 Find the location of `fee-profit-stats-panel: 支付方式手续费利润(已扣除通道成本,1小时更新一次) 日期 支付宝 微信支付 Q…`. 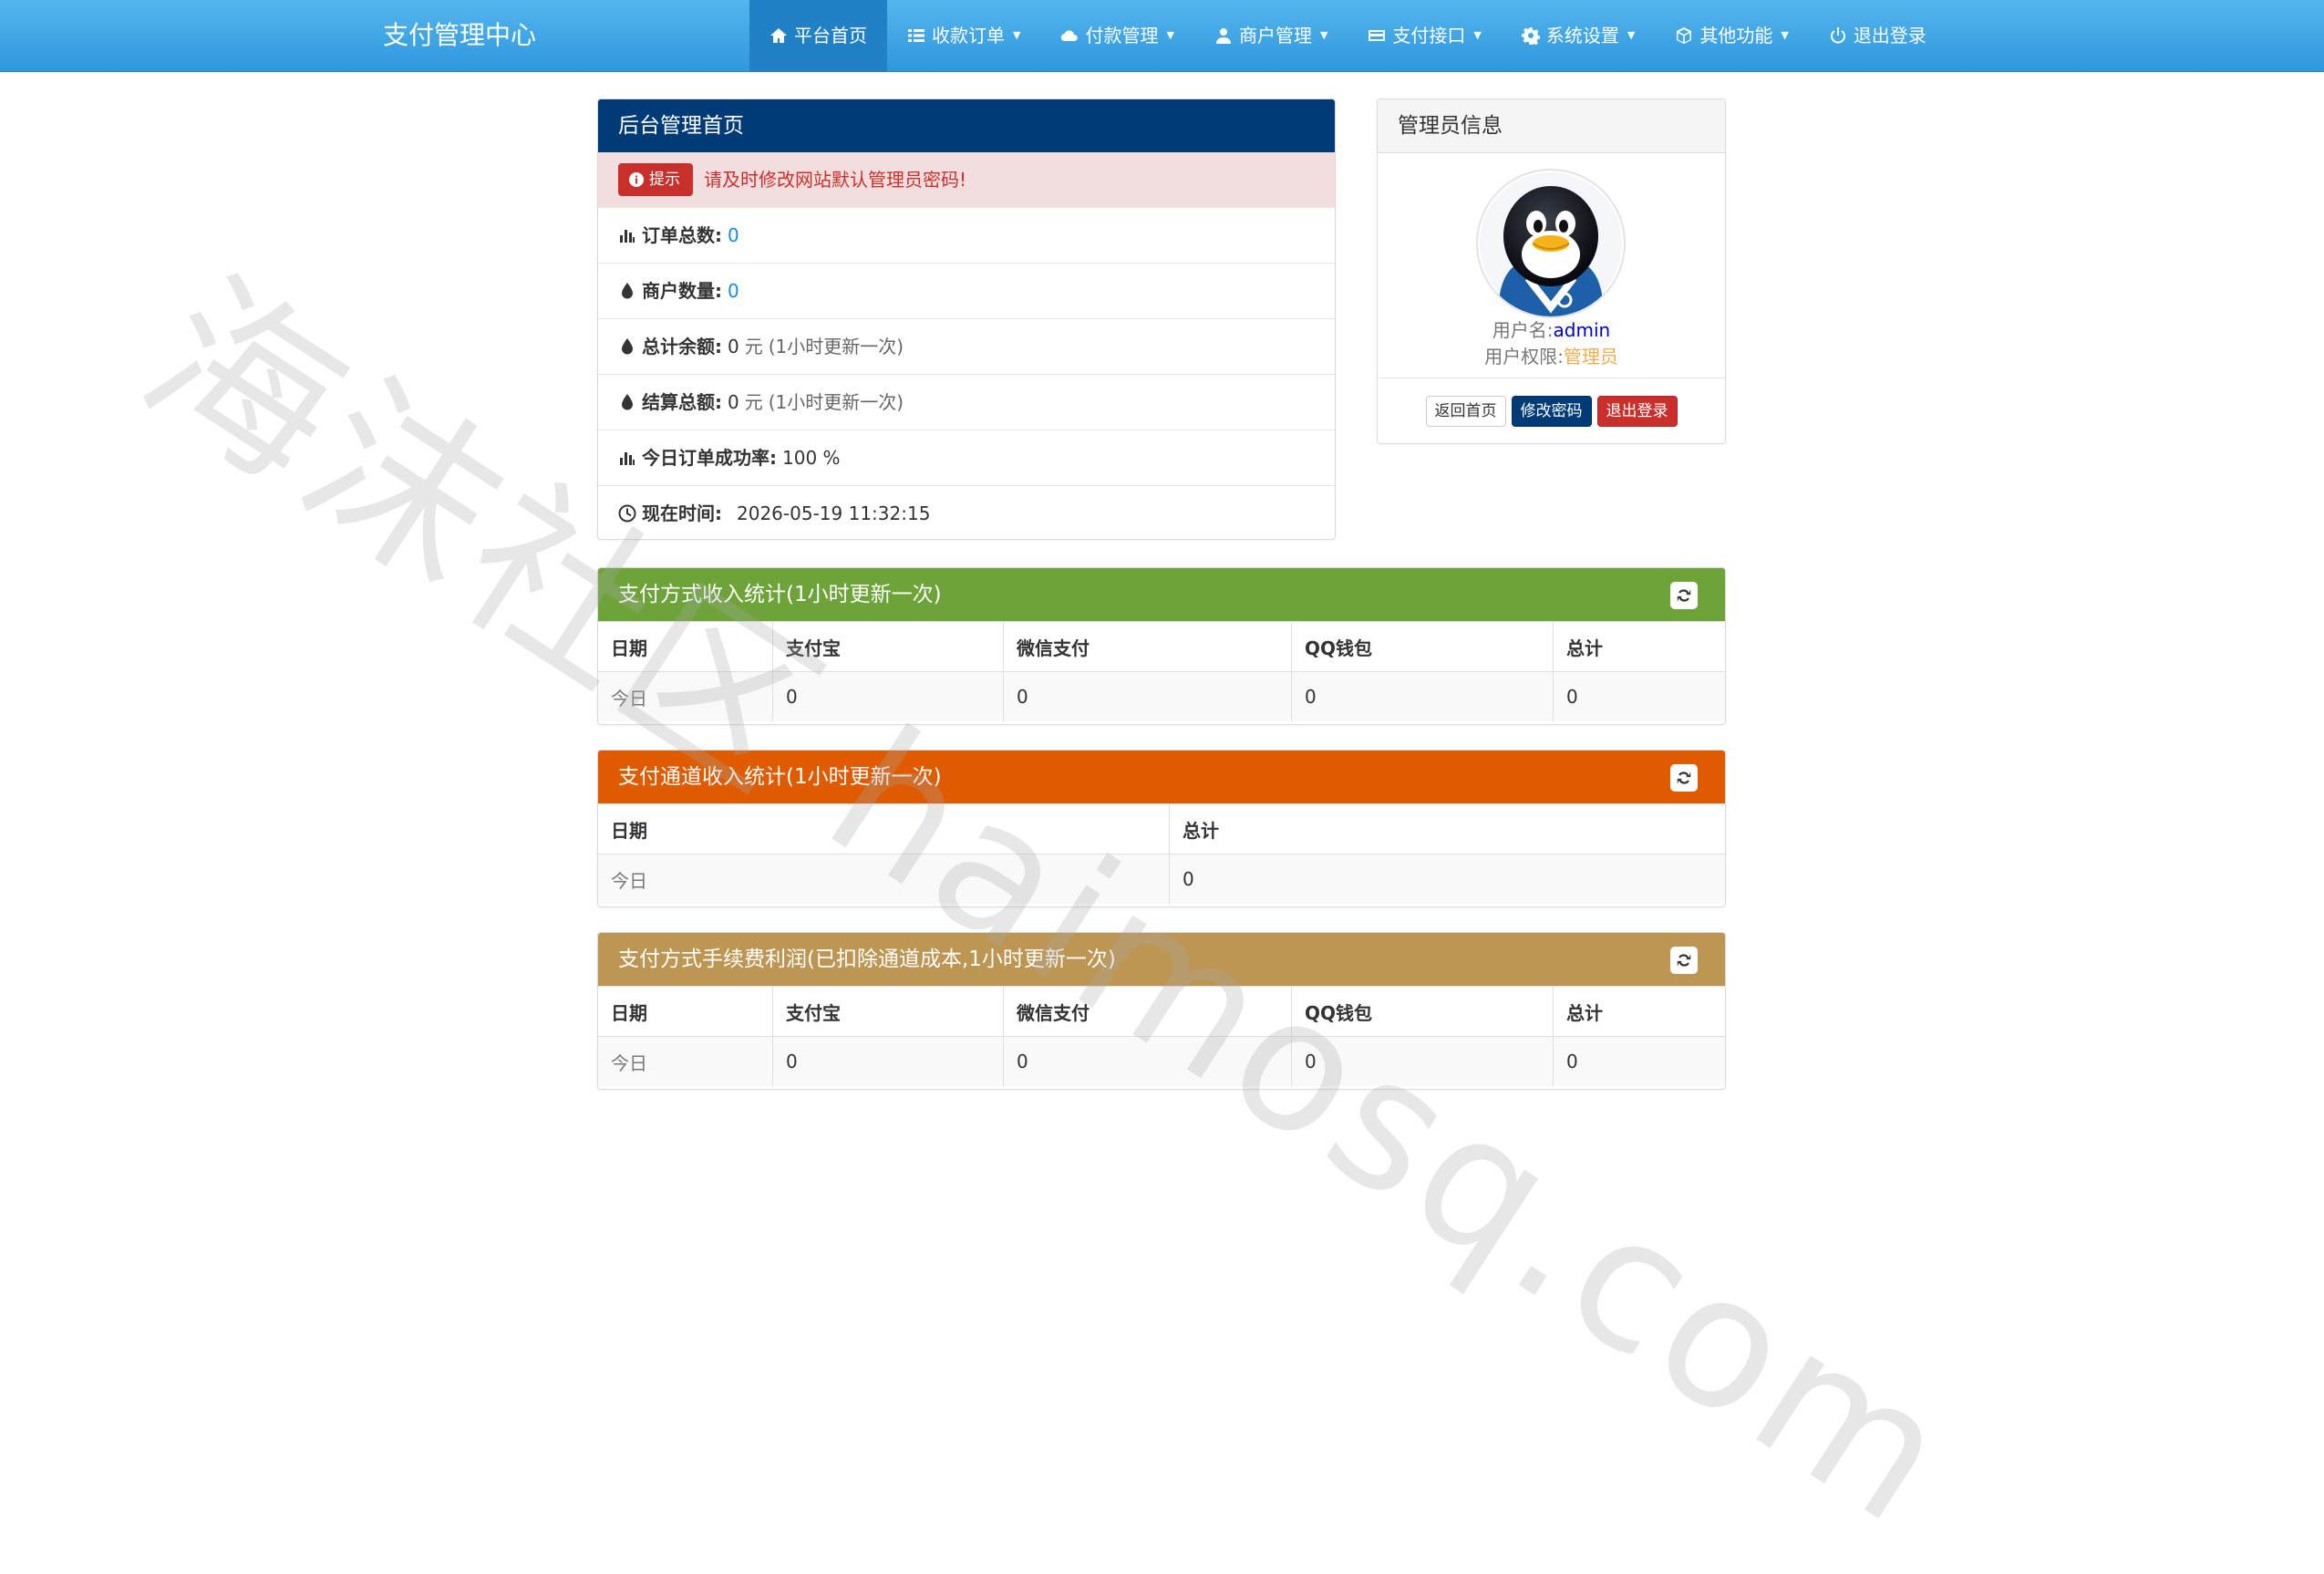

fee-profit-stats-panel: 支付方式手续费利润(已扣除通道成本,1小时更新一次) 日期 支付宝 微信支付 Q… is located at coordinates (1161, 1011).